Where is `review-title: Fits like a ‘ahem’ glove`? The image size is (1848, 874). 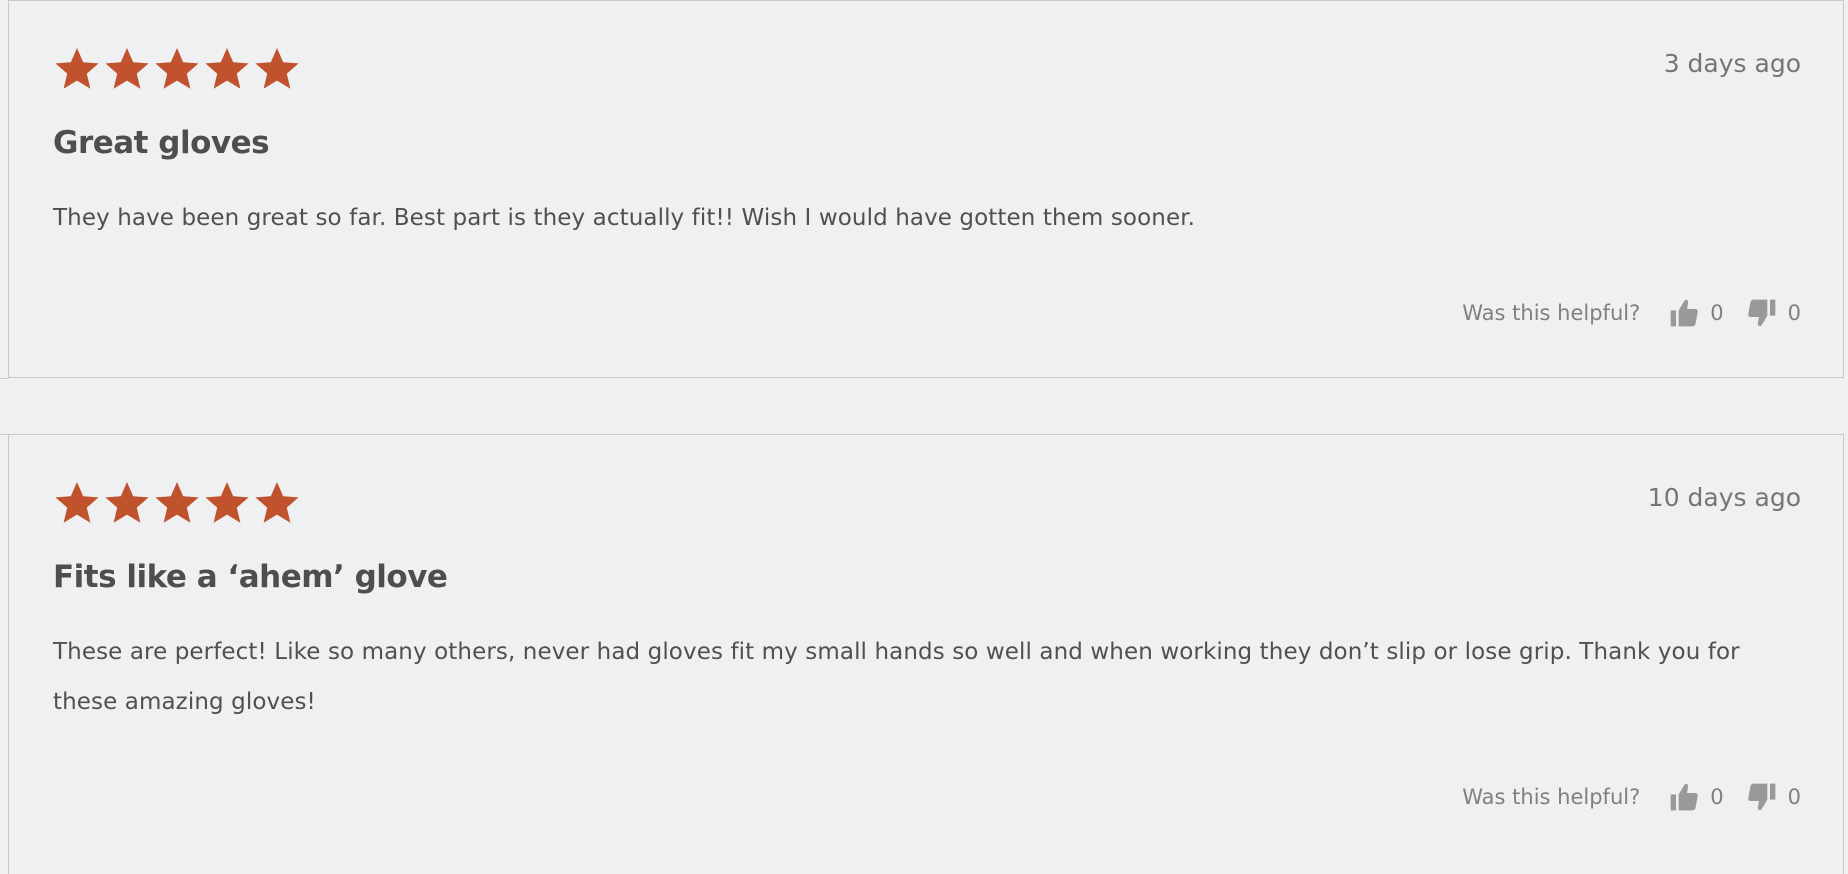 review-title: Fits like a ‘ahem’ glove is located at coordinates (250, 577).